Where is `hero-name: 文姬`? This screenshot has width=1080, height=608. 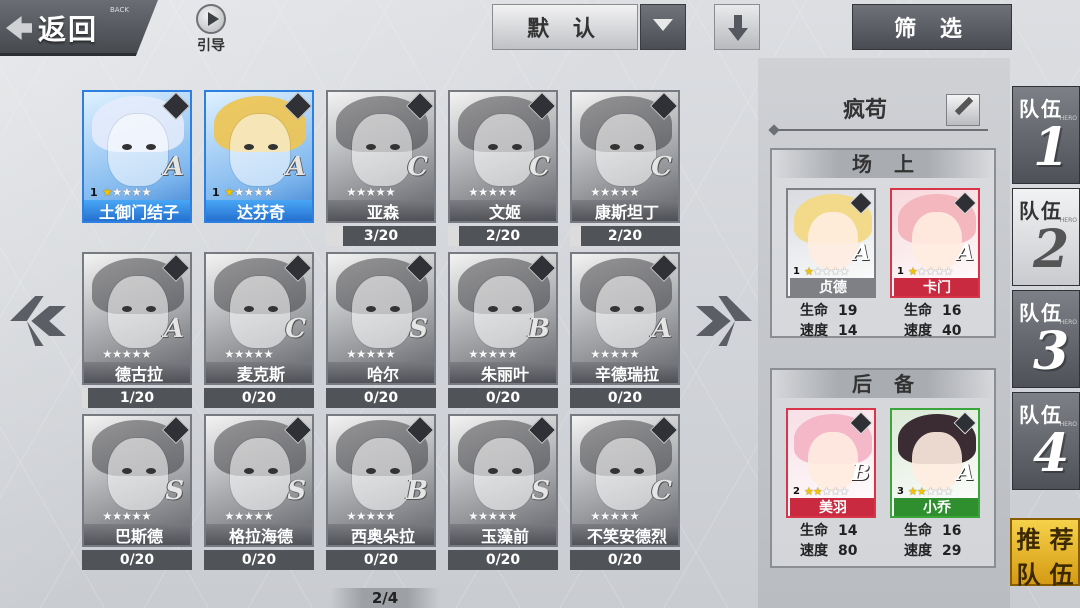
hero-name: 文姬 is located at coordinates (503, 210).